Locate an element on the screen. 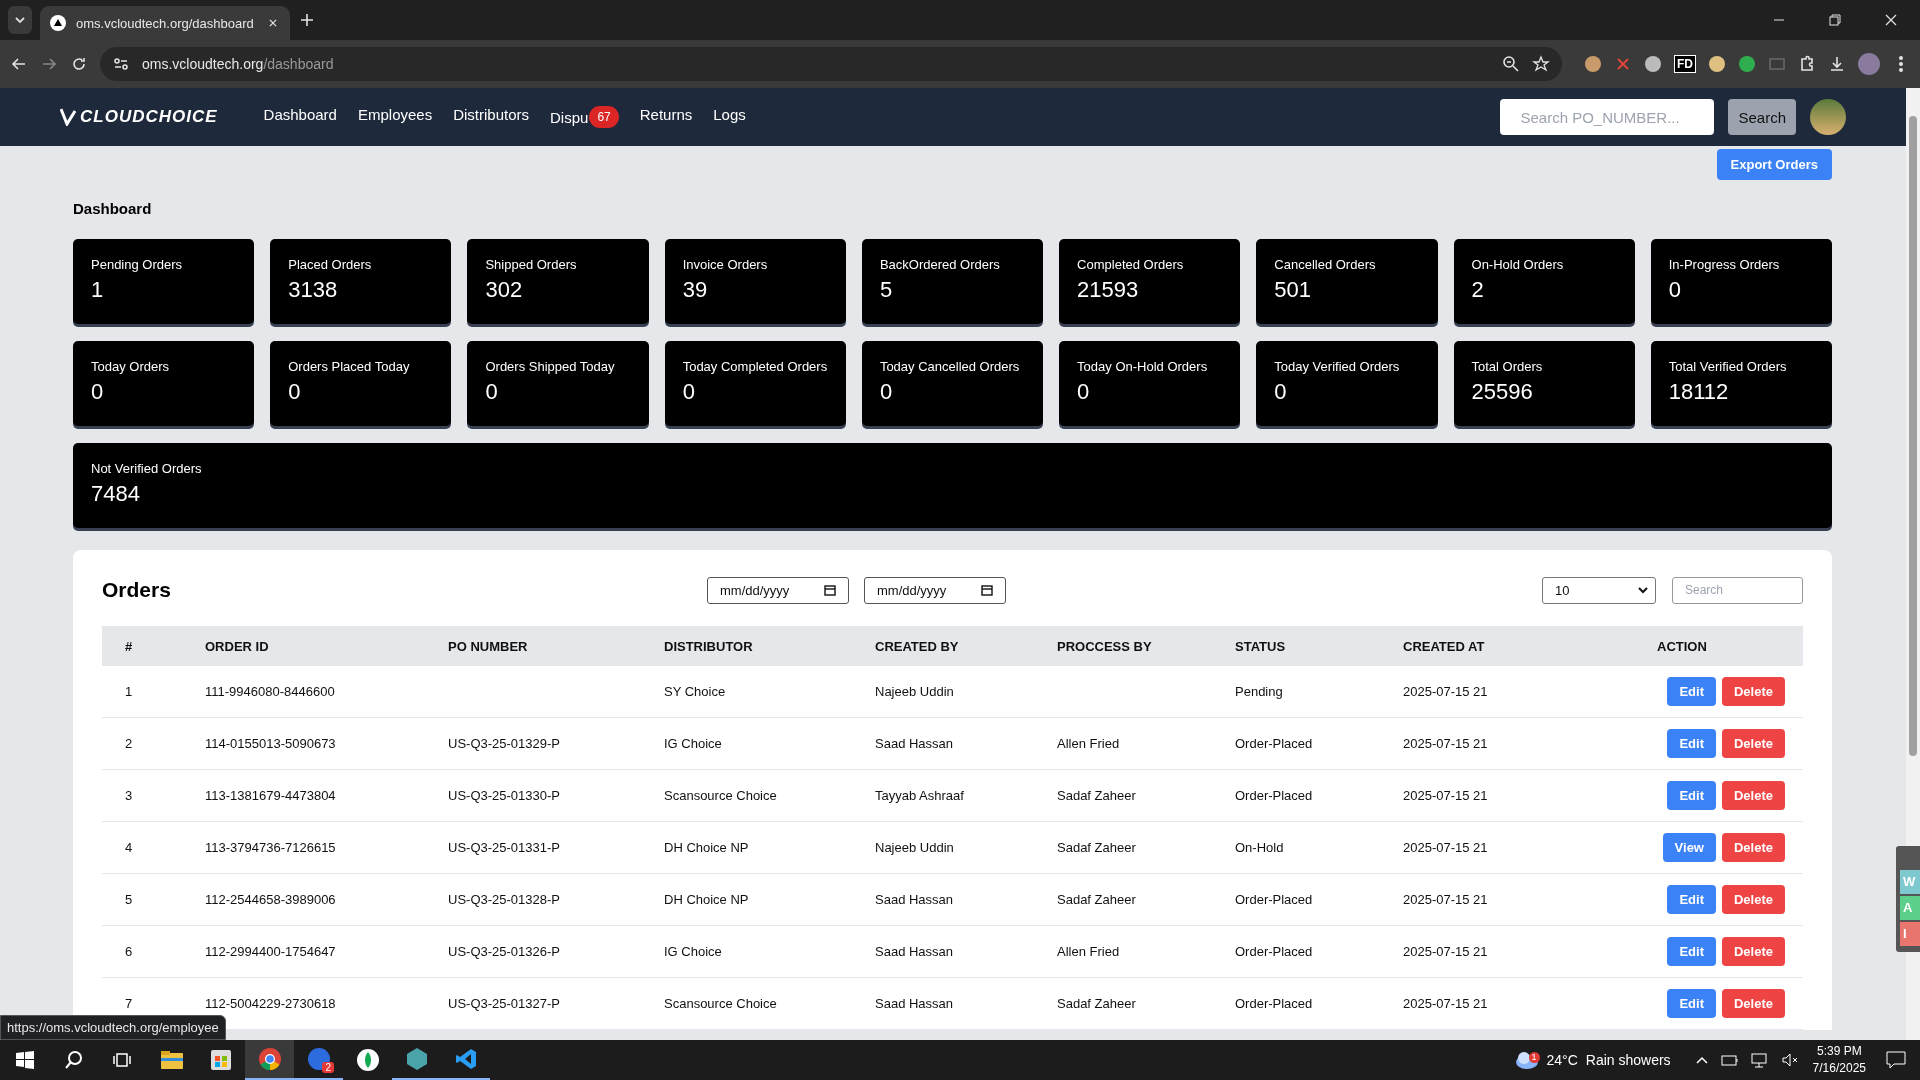 The height and width of the screenshot is (1080, 1920). nav-link: Logs is located at coordinates (729, 117).